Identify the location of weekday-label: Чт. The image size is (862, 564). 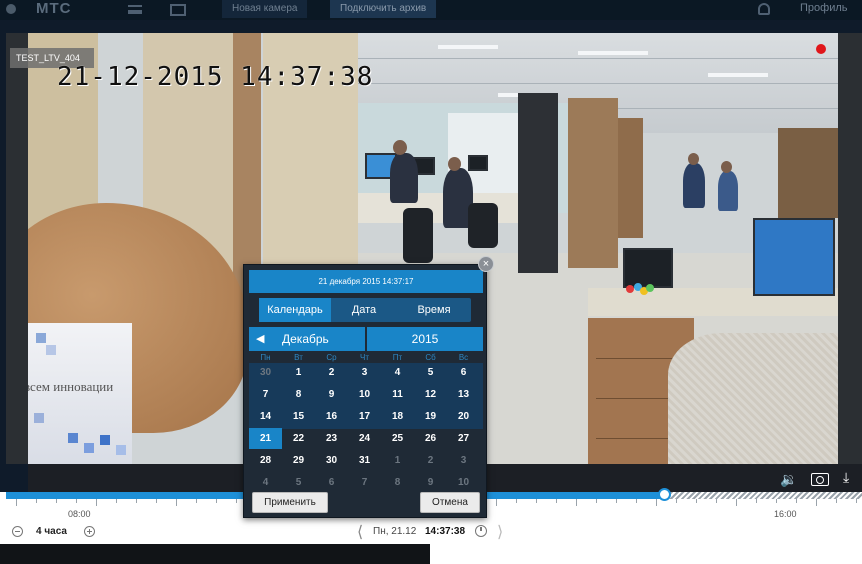
(364, 357).